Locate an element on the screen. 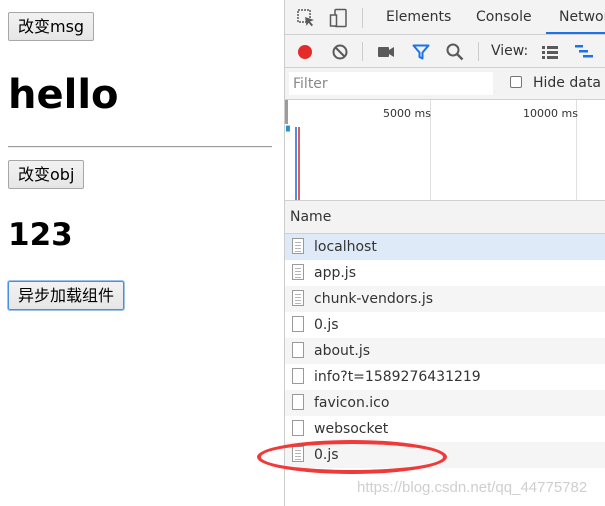 The width and height of the screenshot is (605, 506). view-label: View: is located at coordinates (510, 51).